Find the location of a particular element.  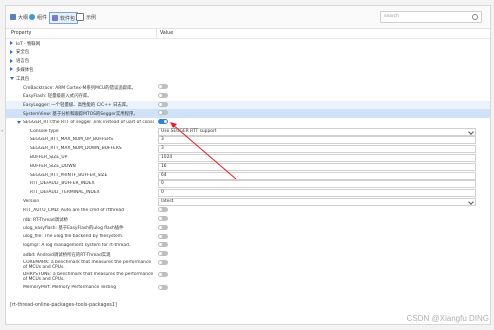

property-label: ulog_easyflash: 基于EasyFlash的ulog flash插件 is located at coordinates (73, 229).